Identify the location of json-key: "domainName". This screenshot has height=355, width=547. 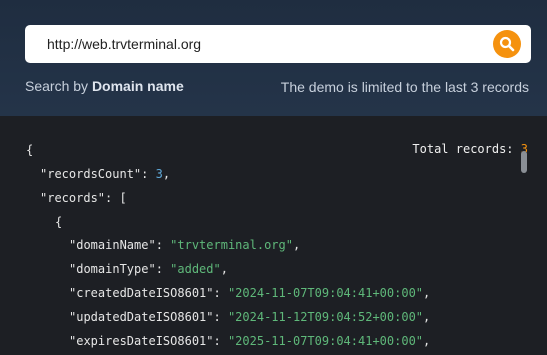
(112, 245).